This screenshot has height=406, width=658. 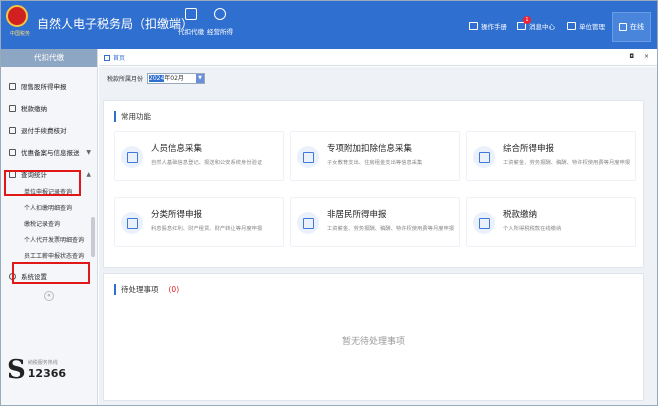 I want to click on chevron-up-icon: ▲, so click(x=88, y=174).